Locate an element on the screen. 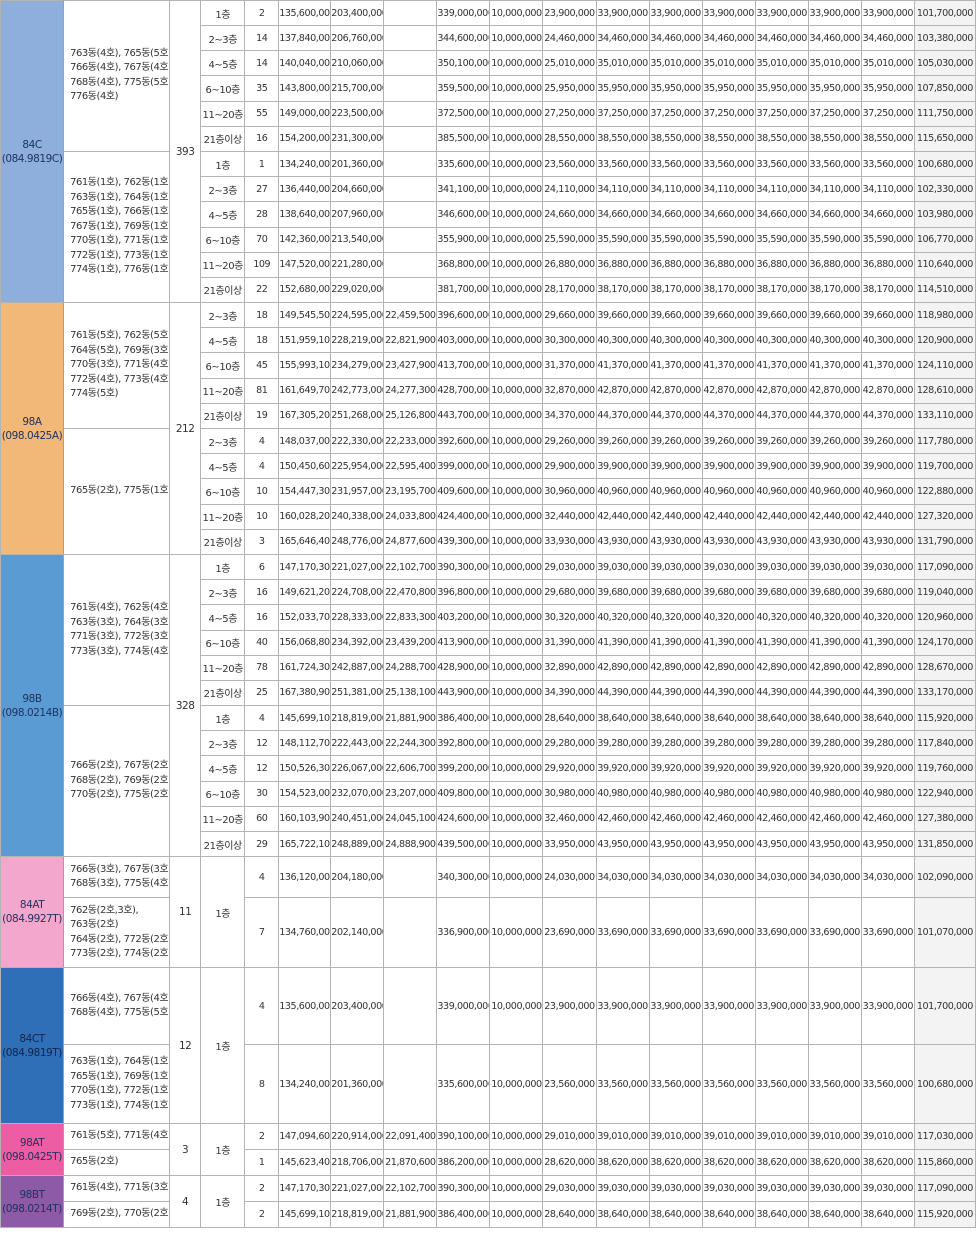  price-cell: 42,870,000 is located at coordinates (728, 390).